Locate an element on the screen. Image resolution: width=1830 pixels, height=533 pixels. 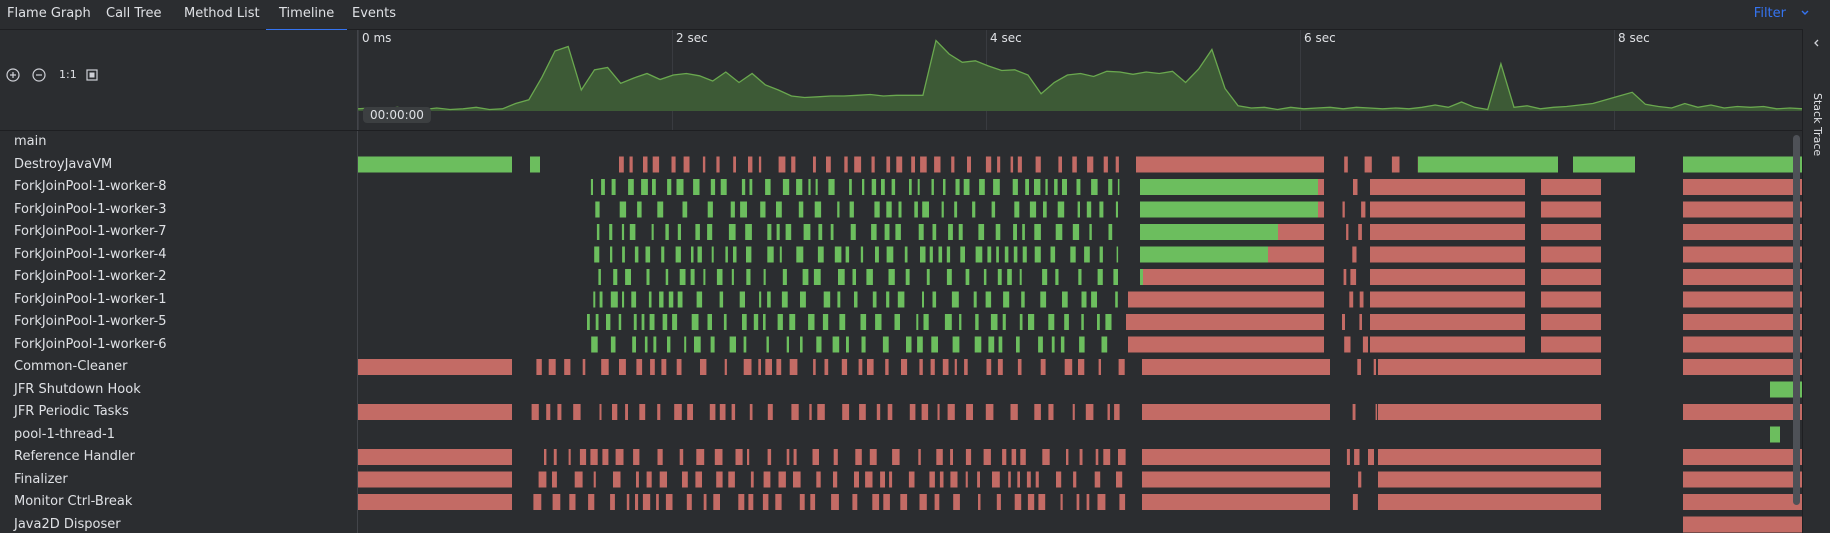
tab-call-tree: Call Tree is located at coordinates (134, 14).